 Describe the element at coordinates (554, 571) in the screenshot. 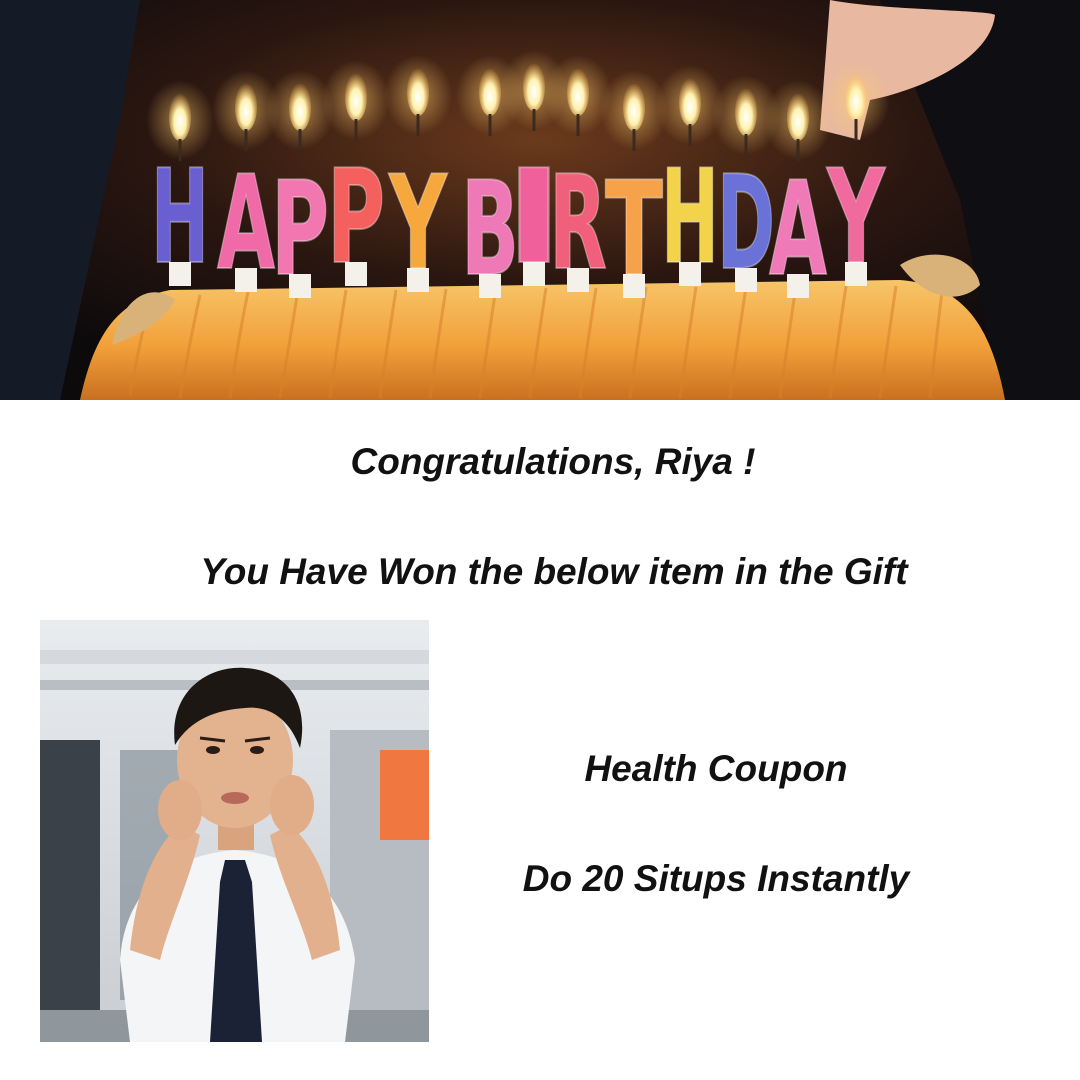

I see `gift-won-subtitle: You Have Won the below item in the Gift` at that location.